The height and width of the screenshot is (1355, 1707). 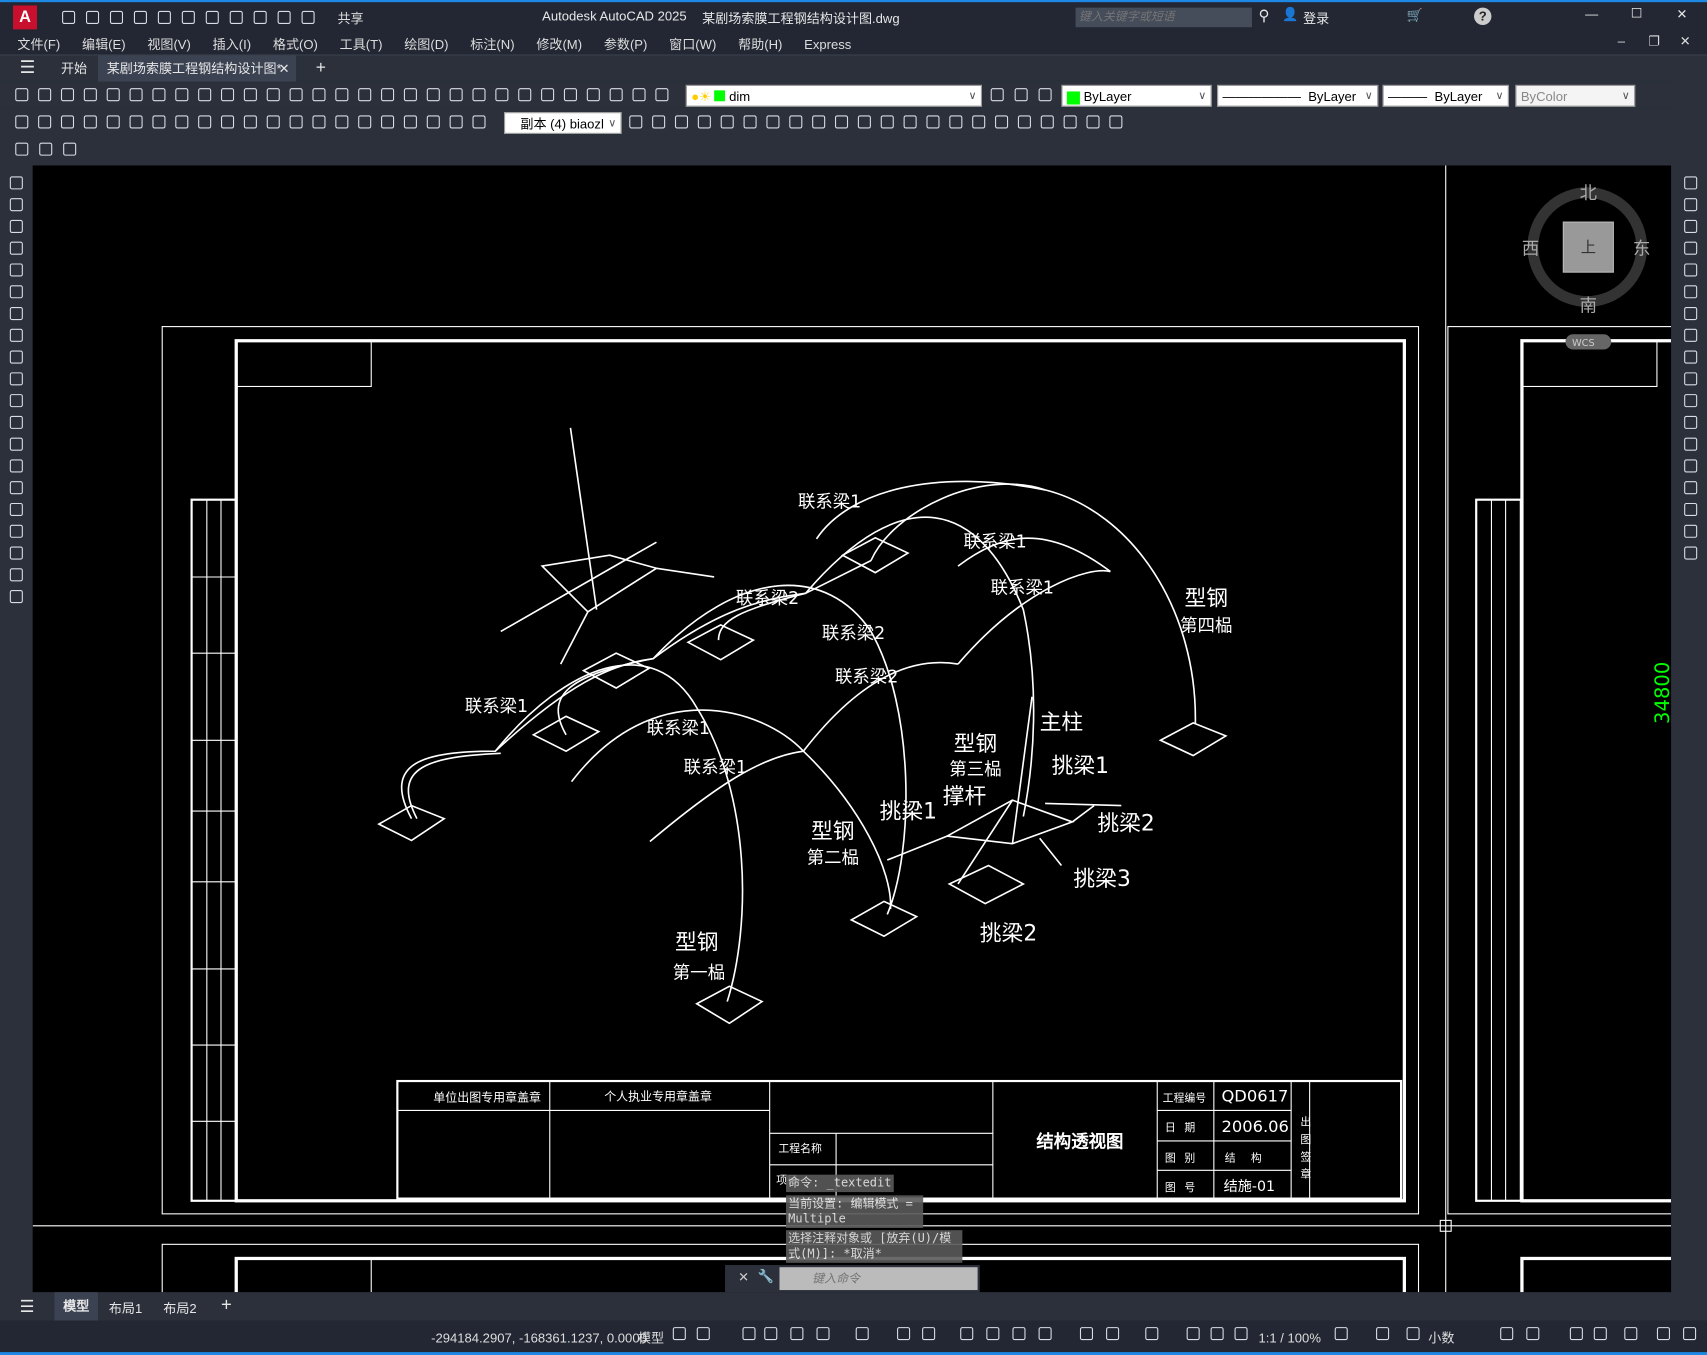 I want to click on minimize-button: —, so click(x=1591, y=14).